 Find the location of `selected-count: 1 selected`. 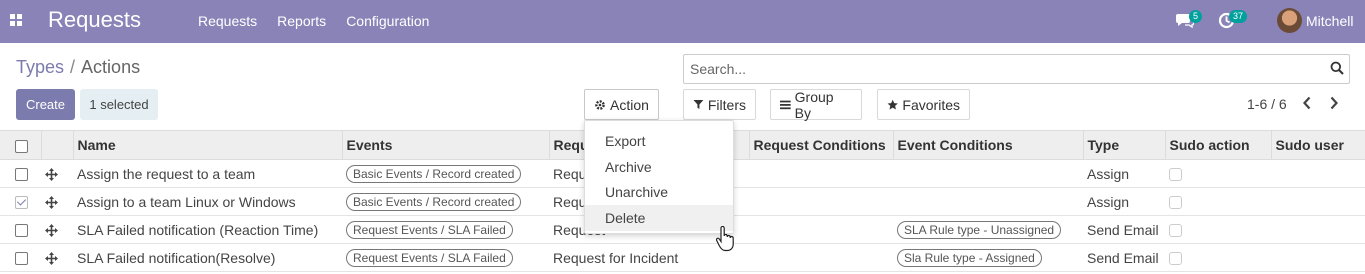

selected-count: 1 selected is located at coordinates (119, 104).